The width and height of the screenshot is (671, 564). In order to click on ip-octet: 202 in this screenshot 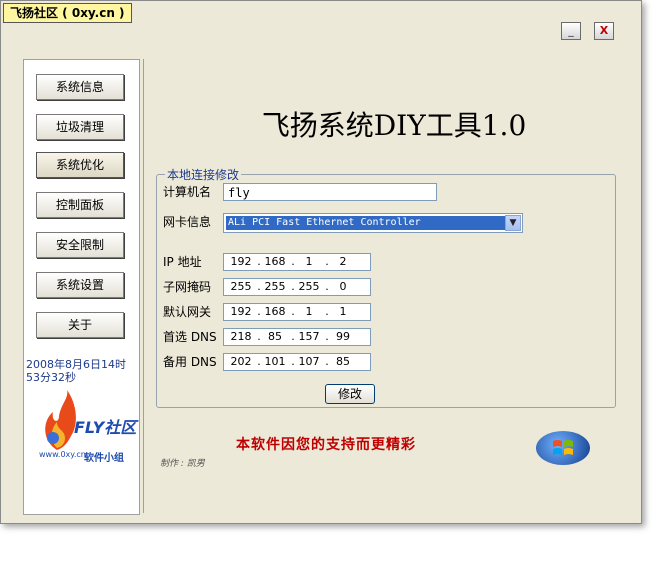, I will do `click(241, 361)`.